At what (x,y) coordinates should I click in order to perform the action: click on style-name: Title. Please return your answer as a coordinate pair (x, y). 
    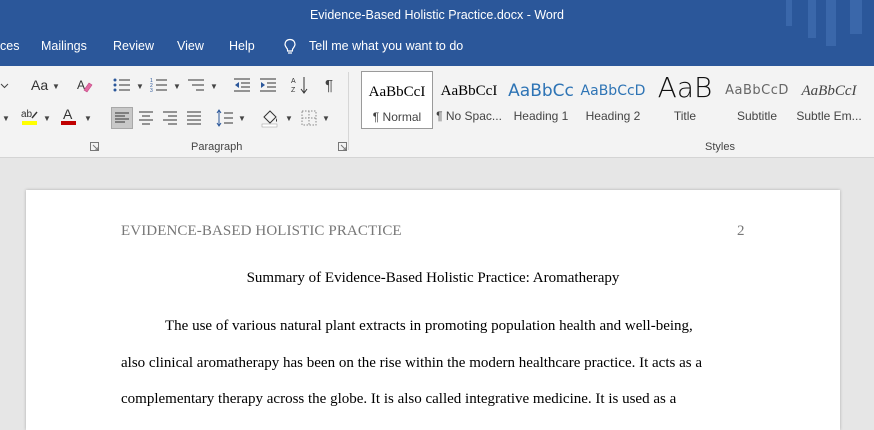
    Looking at the image, I should click on (685, 116).